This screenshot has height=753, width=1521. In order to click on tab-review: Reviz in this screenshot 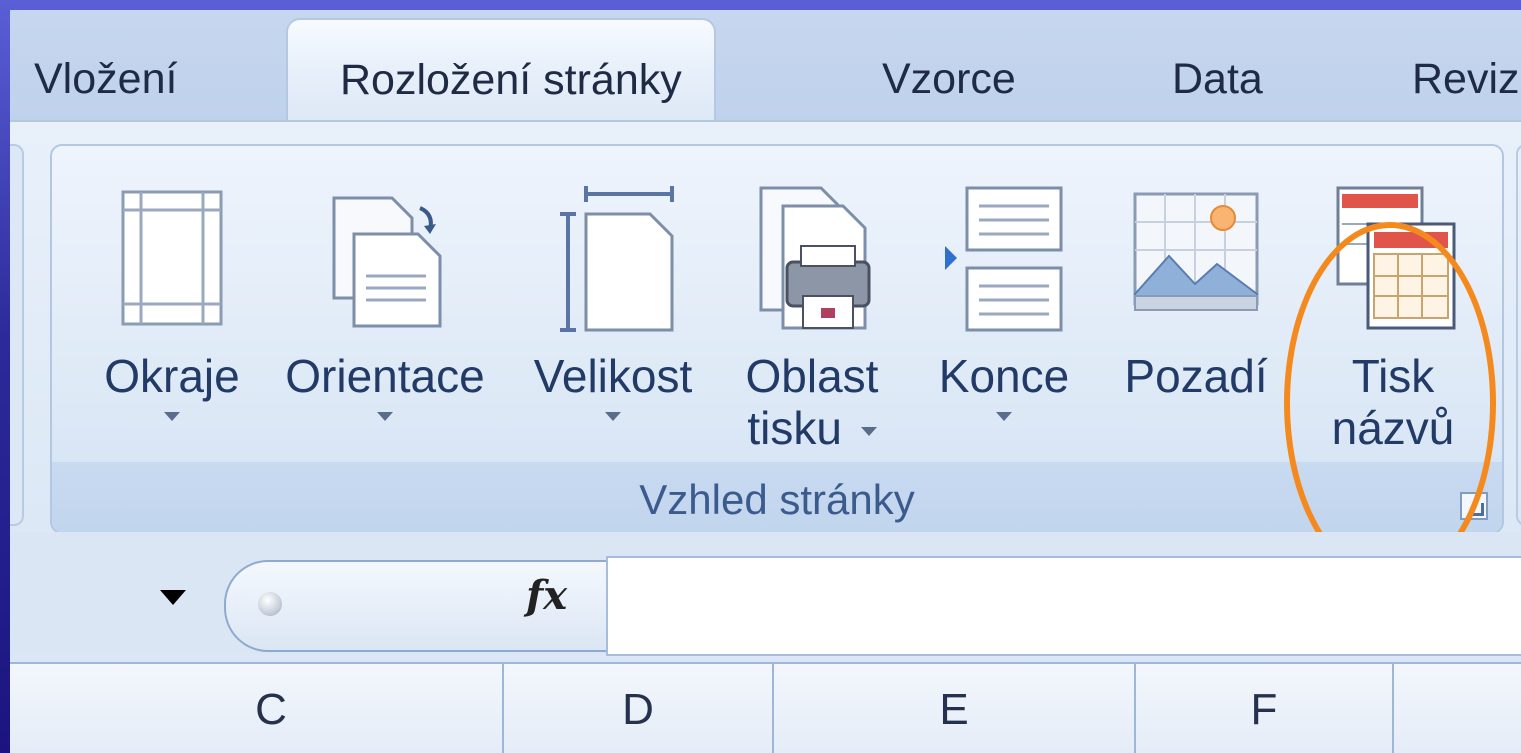, I will do `click(1466, 79)`.